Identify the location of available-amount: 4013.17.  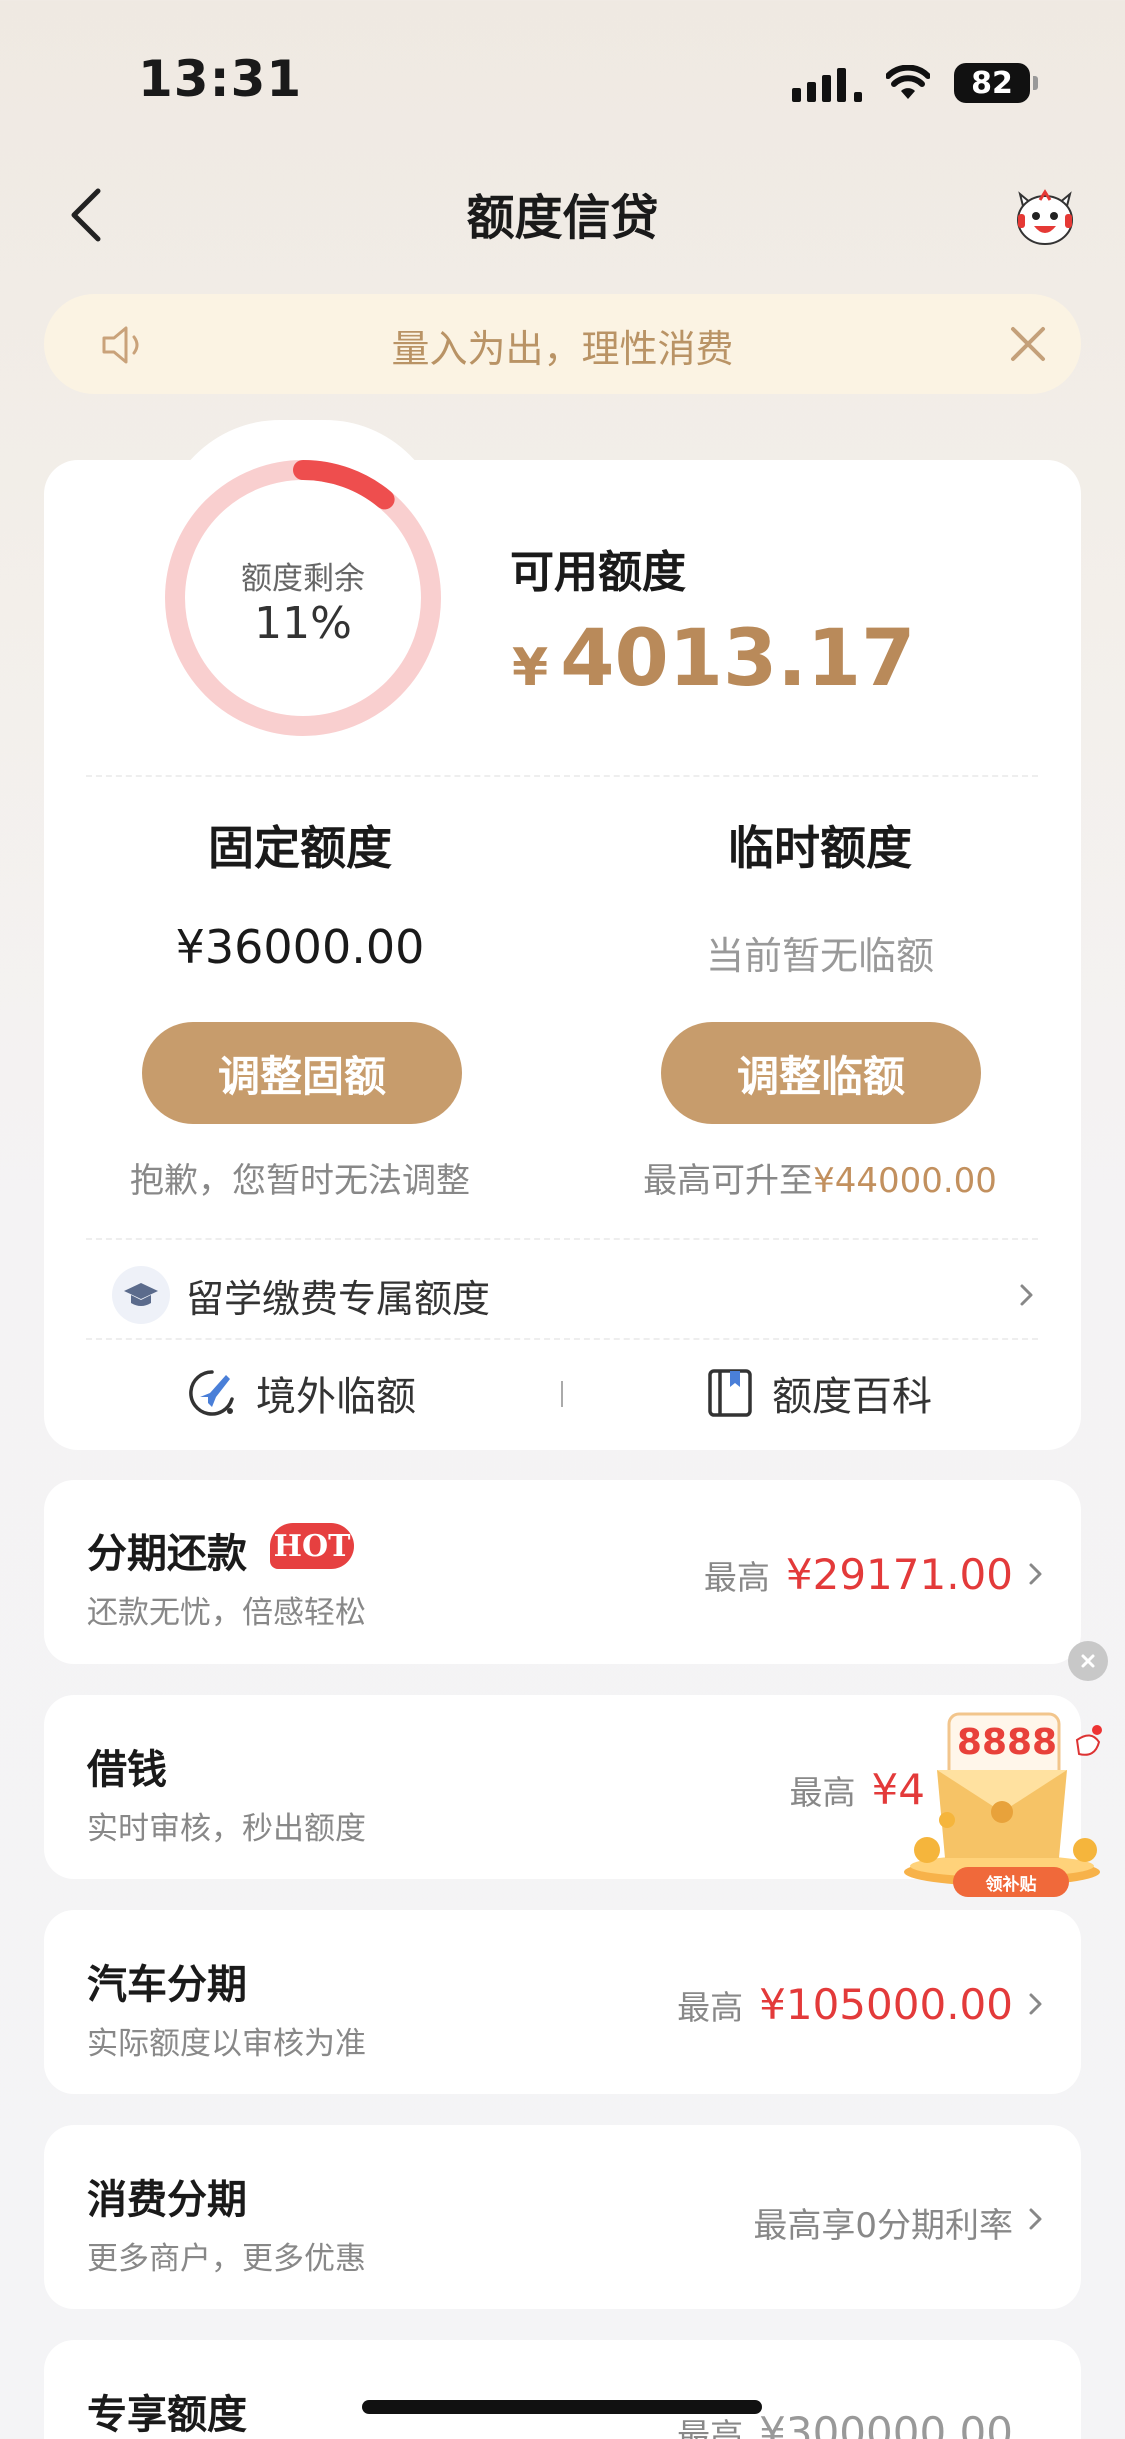
(737, 659).